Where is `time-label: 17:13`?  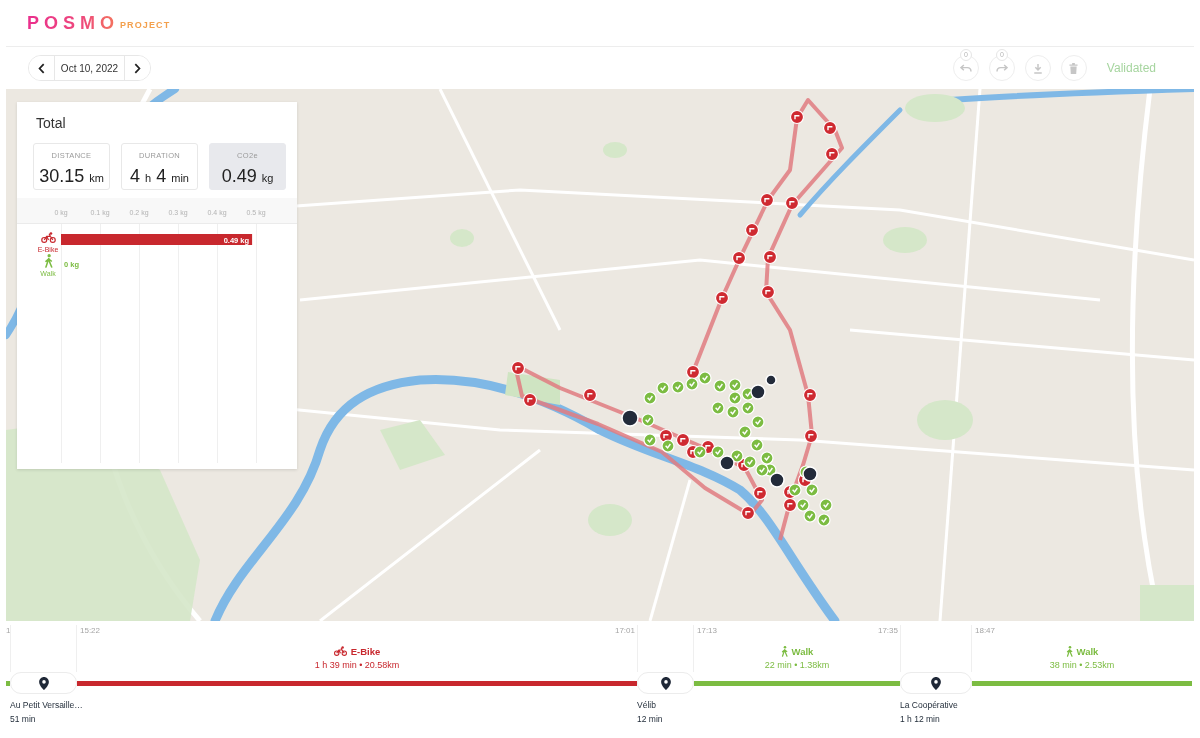 time-label: 17:13 is located at coordinates (707, 631).